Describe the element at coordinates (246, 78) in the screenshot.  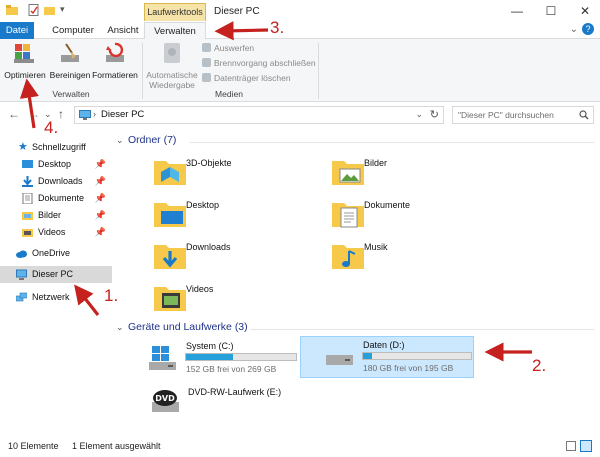
I see `datentraeger-loeschen-button: Datenträger löschen` at that location.